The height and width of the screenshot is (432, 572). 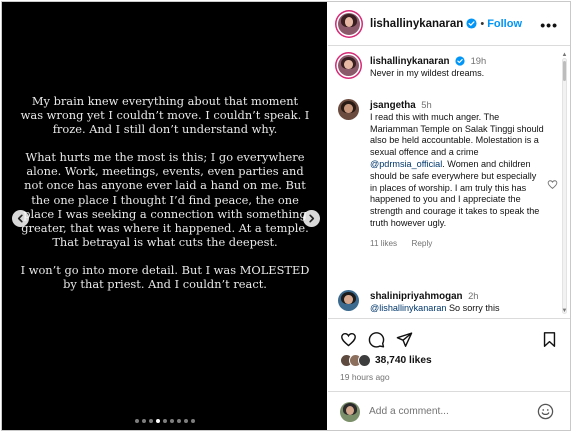 What do you see at coordinates (403, 360) in the screenshot?
I see `likes-count: 38,740 likes` at bounding box center [403, 360].